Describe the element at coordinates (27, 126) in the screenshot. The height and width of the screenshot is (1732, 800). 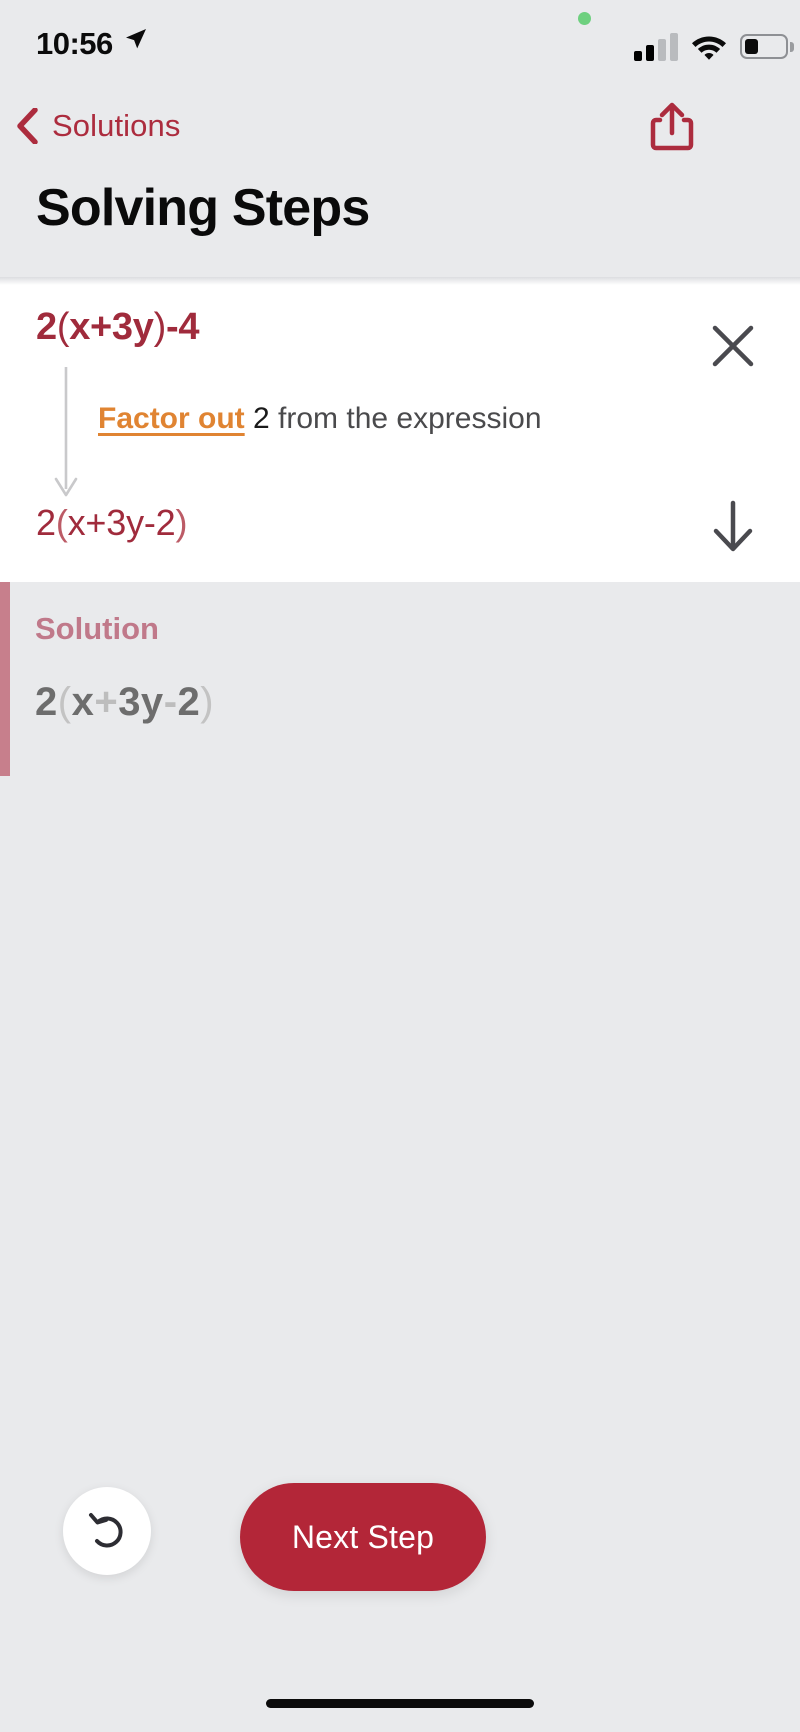
I see `chevron-left-icon` at that location.